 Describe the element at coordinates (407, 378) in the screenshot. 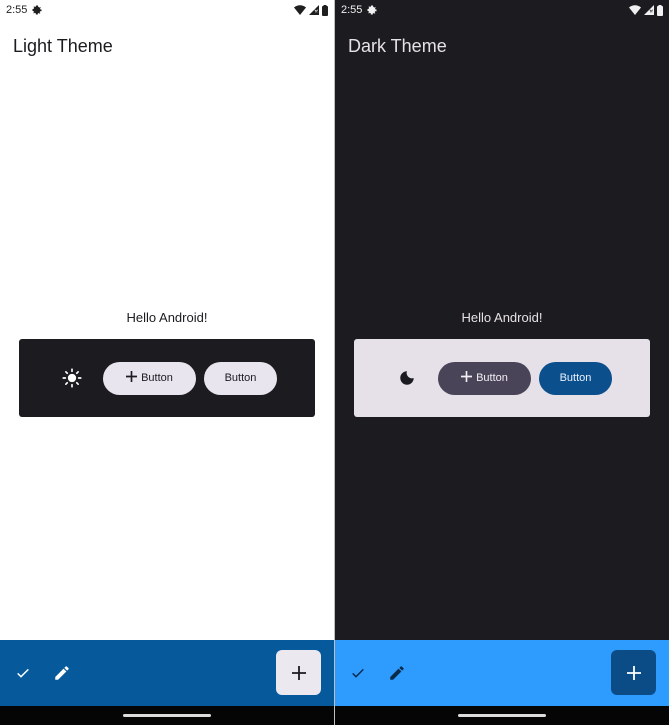

I see `moon-icon` at that location.